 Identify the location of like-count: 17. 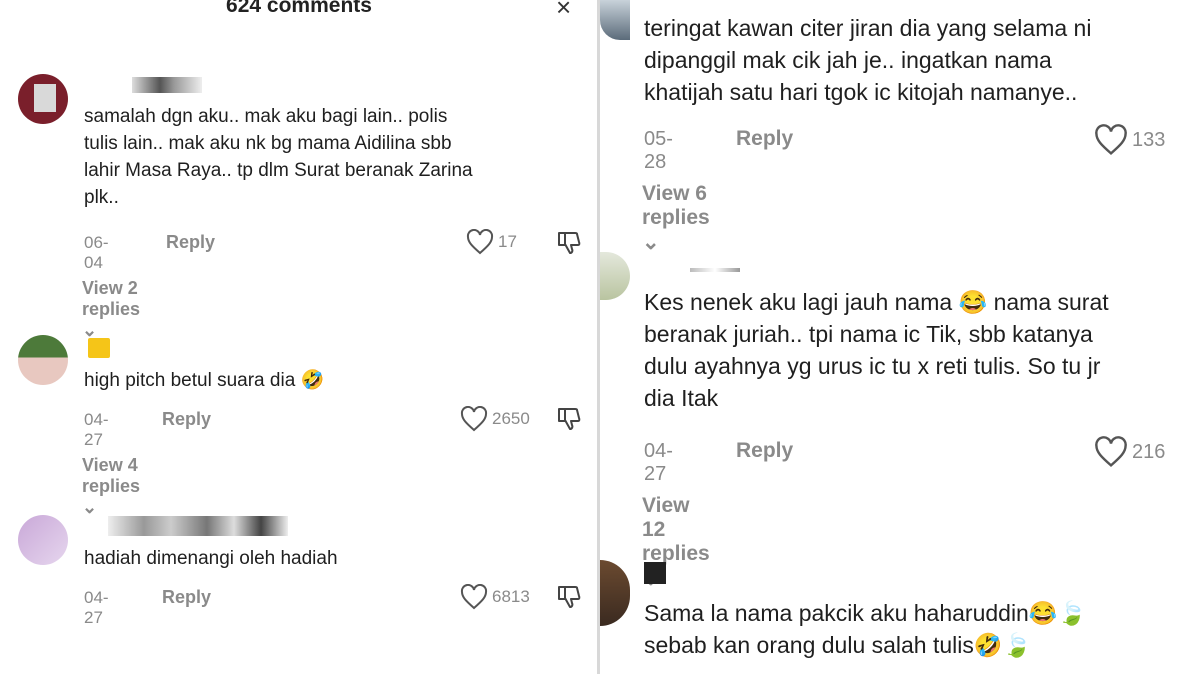
(507, 241).